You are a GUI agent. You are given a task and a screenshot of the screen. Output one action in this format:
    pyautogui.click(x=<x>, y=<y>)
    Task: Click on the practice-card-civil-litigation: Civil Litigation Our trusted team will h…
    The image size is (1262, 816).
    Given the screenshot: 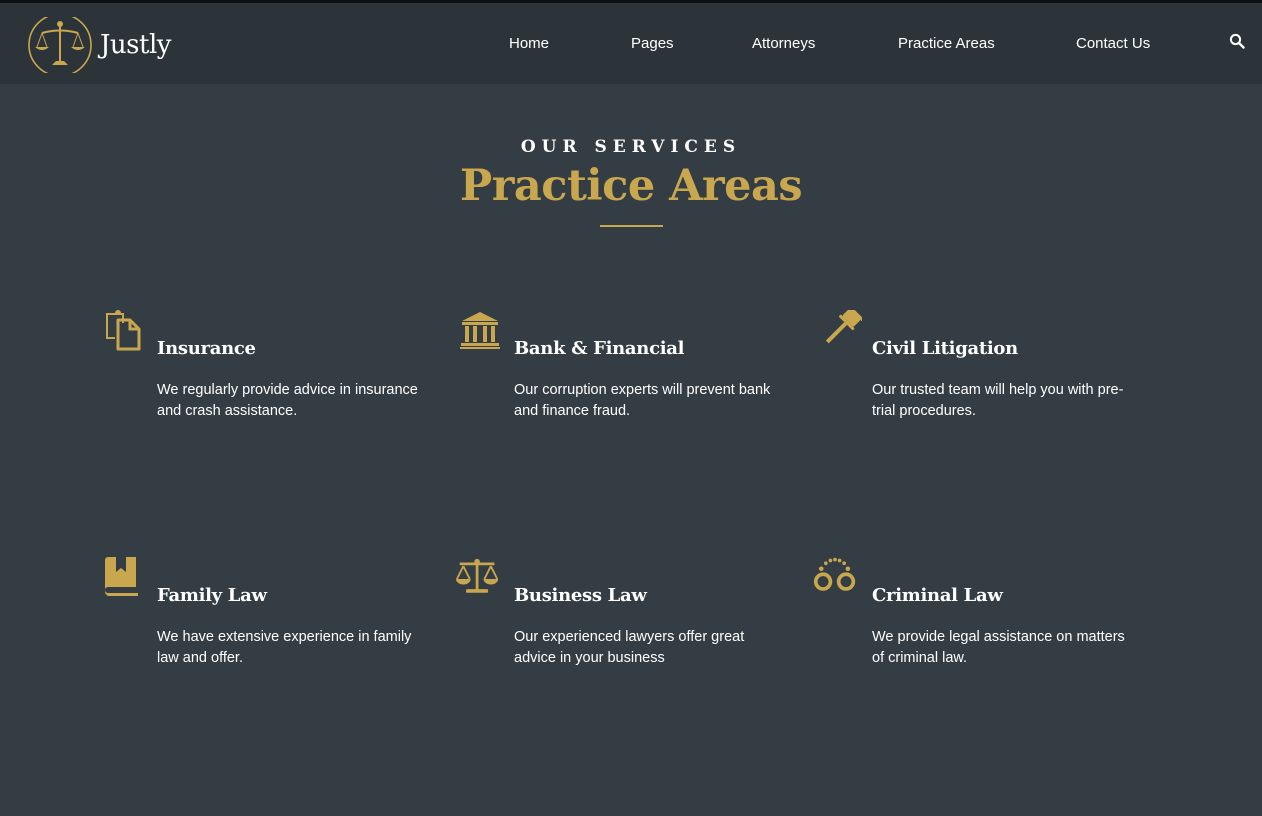 What is the action you would take?
    pyautogui.click(x=978, y=375)
    